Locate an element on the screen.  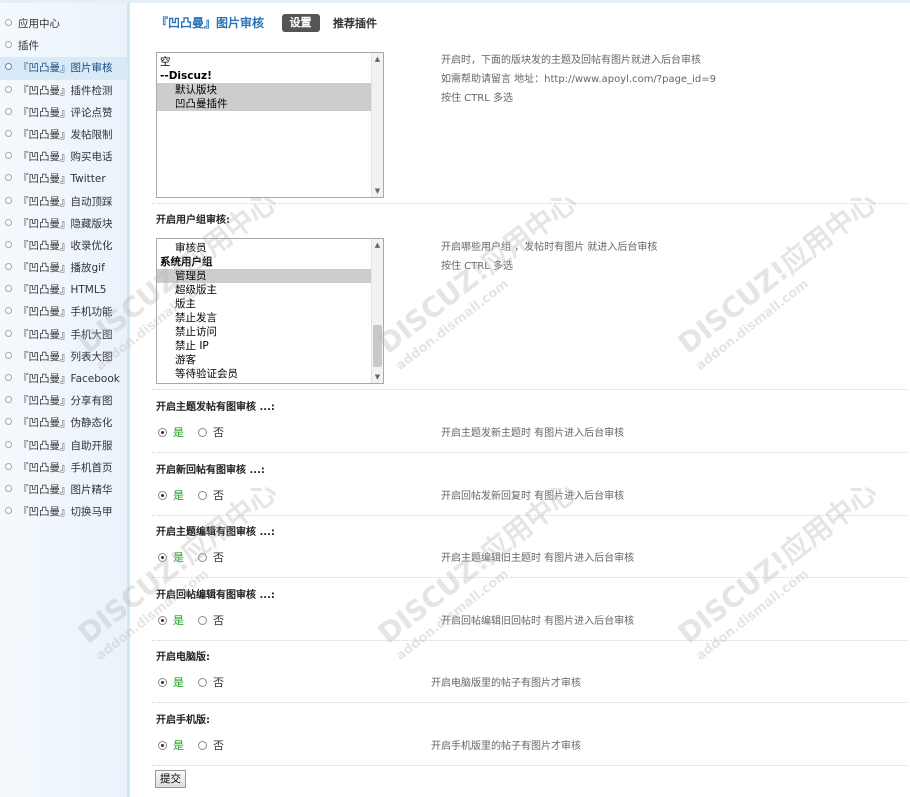
forum-hint-line-1: 开启时，下面的版块发的主题及回帖有图片就进入后台审核 is located at coordinates (571, 60).